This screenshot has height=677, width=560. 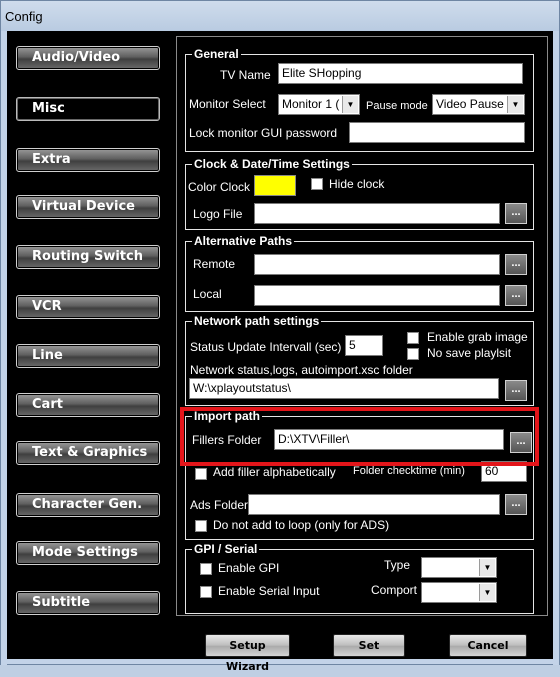 What do you see at coordinates (357, 184) in the screenshot?
I see `hide-clock-label: Hide clock` at bounding box center [357, 184].